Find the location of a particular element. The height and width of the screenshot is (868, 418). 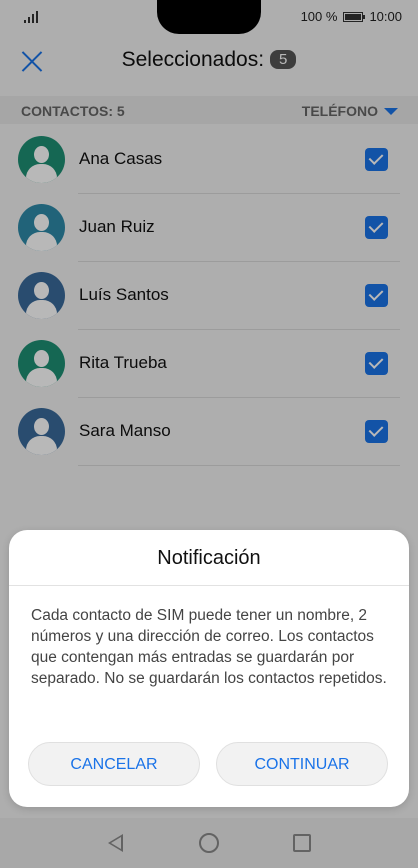

continue-button: CONTINUAR is located at coordinates (302, 764).